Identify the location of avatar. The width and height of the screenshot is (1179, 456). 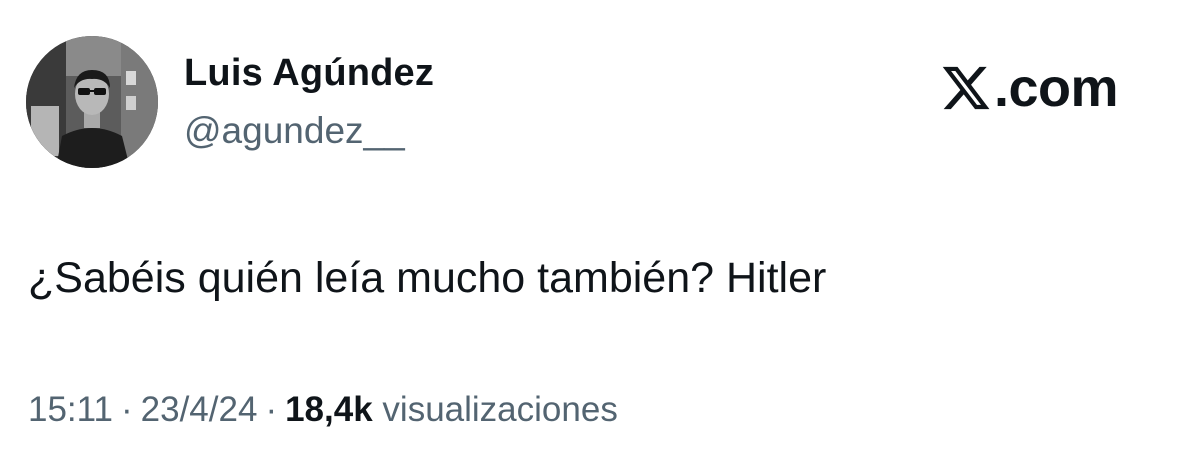
(92, 102).